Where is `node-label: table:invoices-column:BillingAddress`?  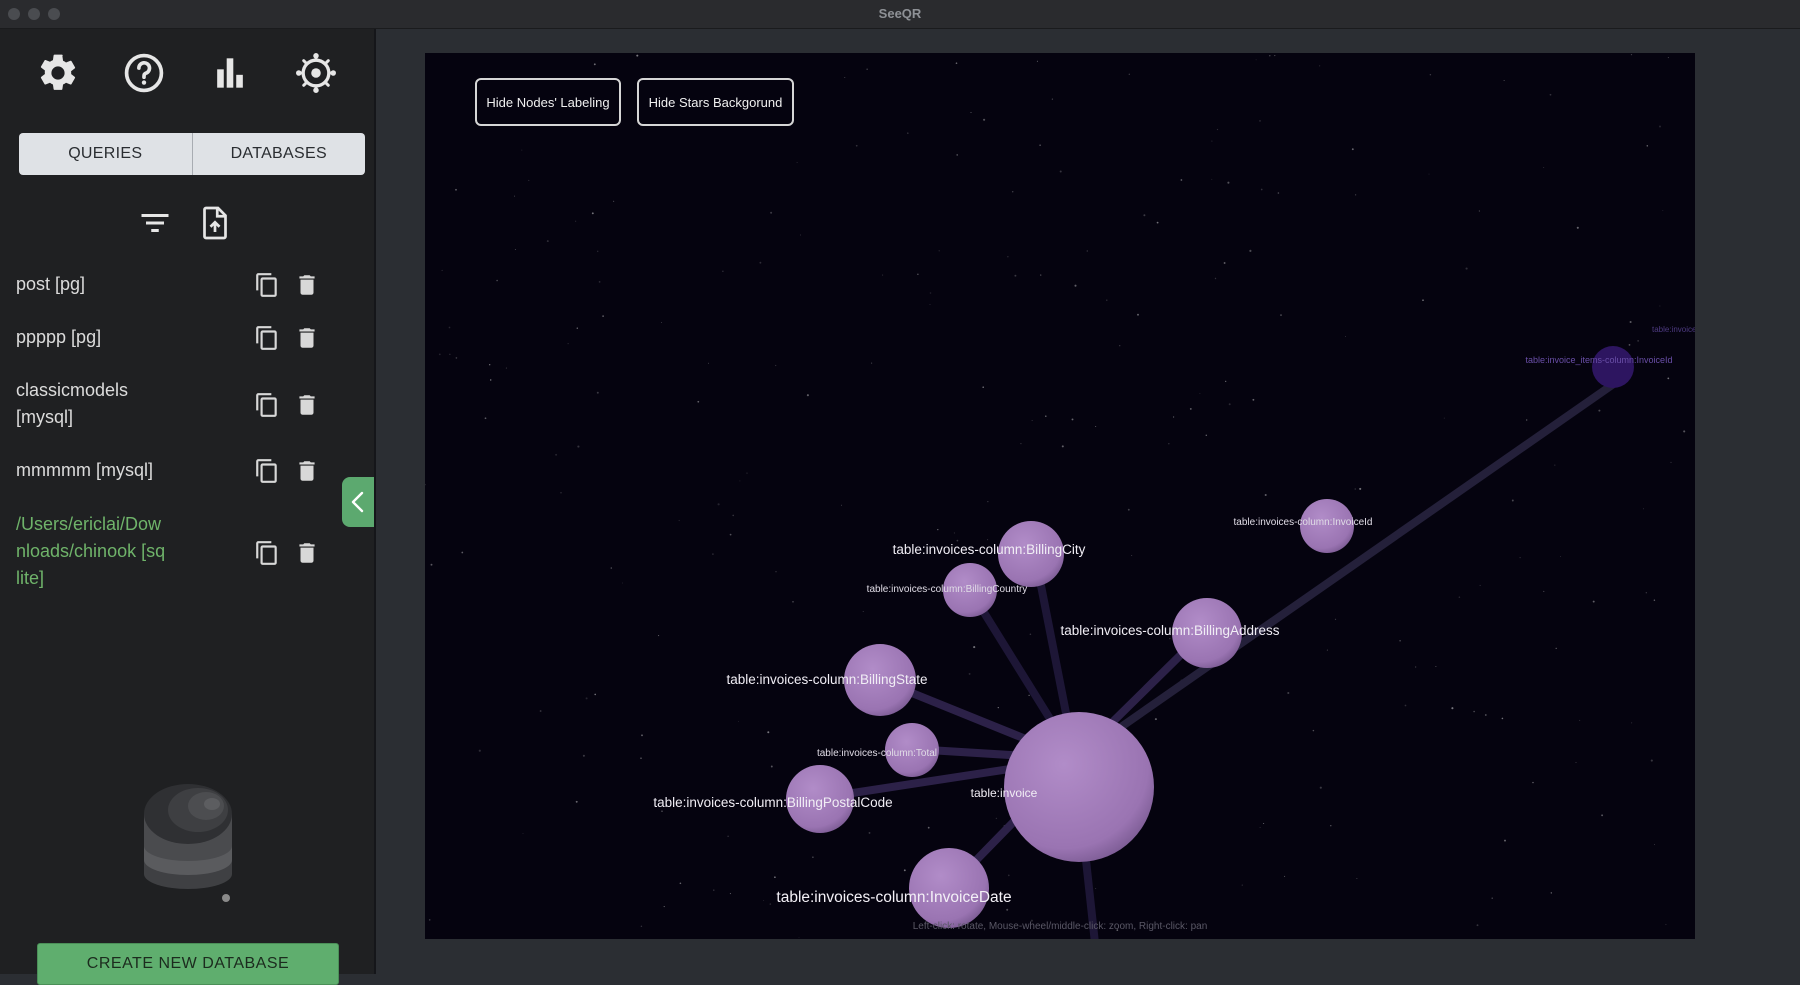 node-label: table:invoices-column:BillingAddress is located at coordinates (1169, 630).